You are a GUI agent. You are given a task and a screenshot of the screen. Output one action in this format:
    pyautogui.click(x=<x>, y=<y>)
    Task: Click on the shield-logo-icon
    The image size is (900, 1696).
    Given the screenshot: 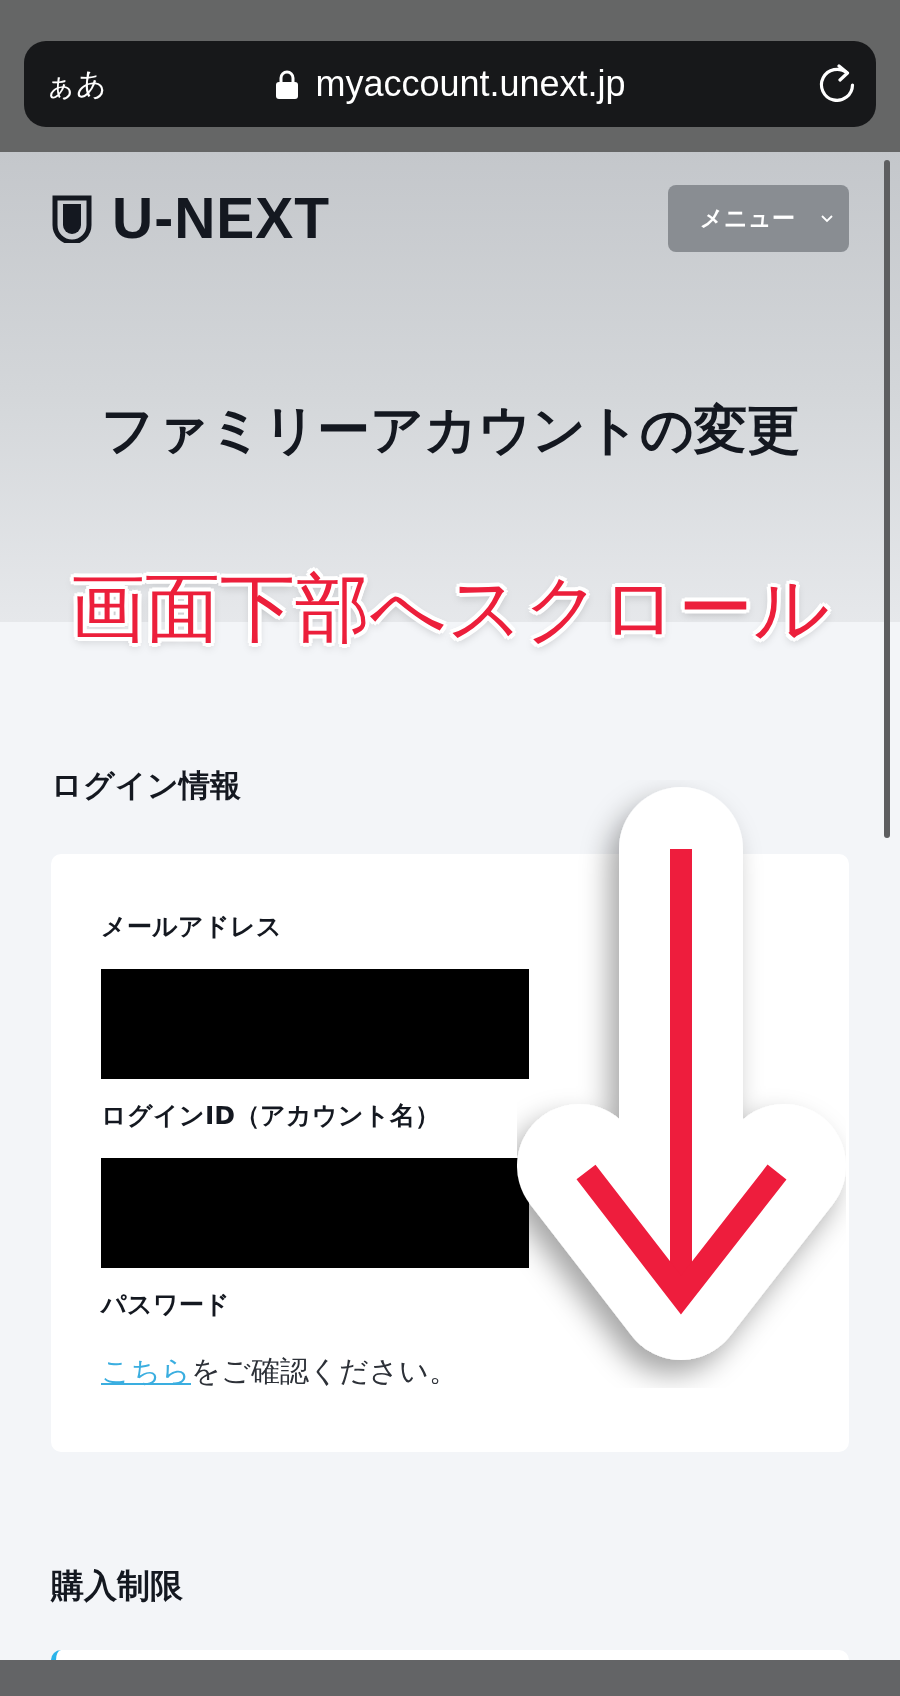 What is the action you would take?
    pyautogui.click(x=72, y=218)
    